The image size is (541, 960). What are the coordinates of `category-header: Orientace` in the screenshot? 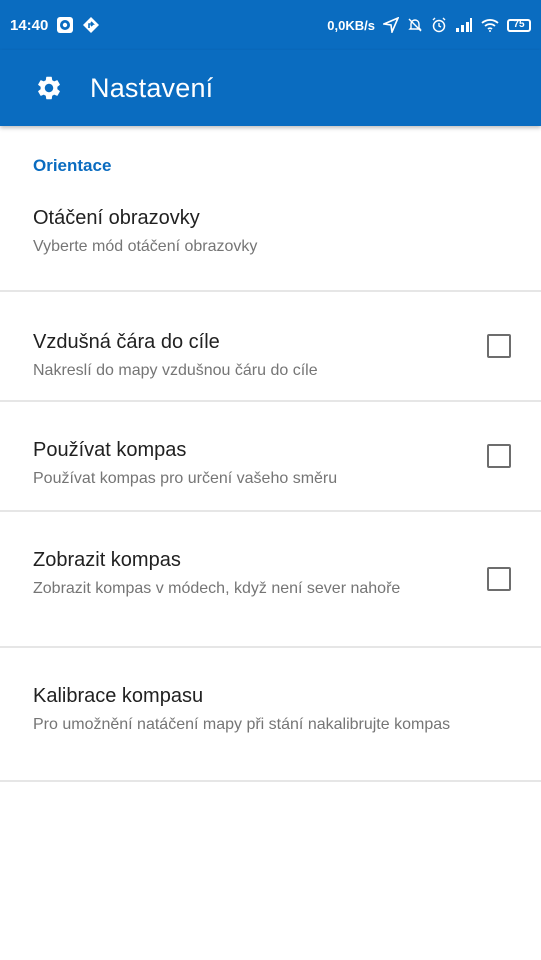 It's located at (72, 165).